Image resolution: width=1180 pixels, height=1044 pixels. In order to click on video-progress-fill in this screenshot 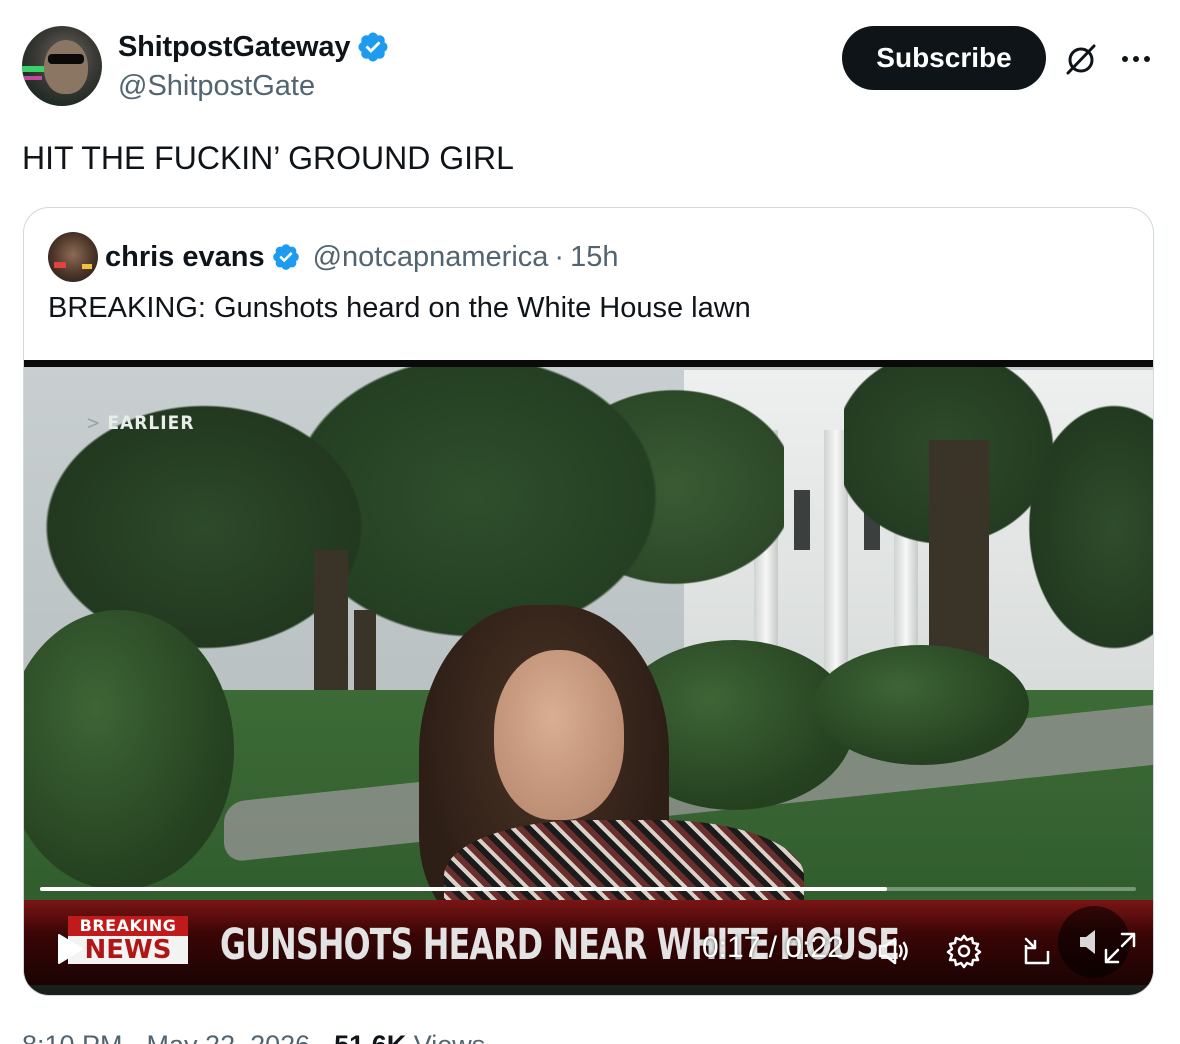, I will do `click(463, 889)`.